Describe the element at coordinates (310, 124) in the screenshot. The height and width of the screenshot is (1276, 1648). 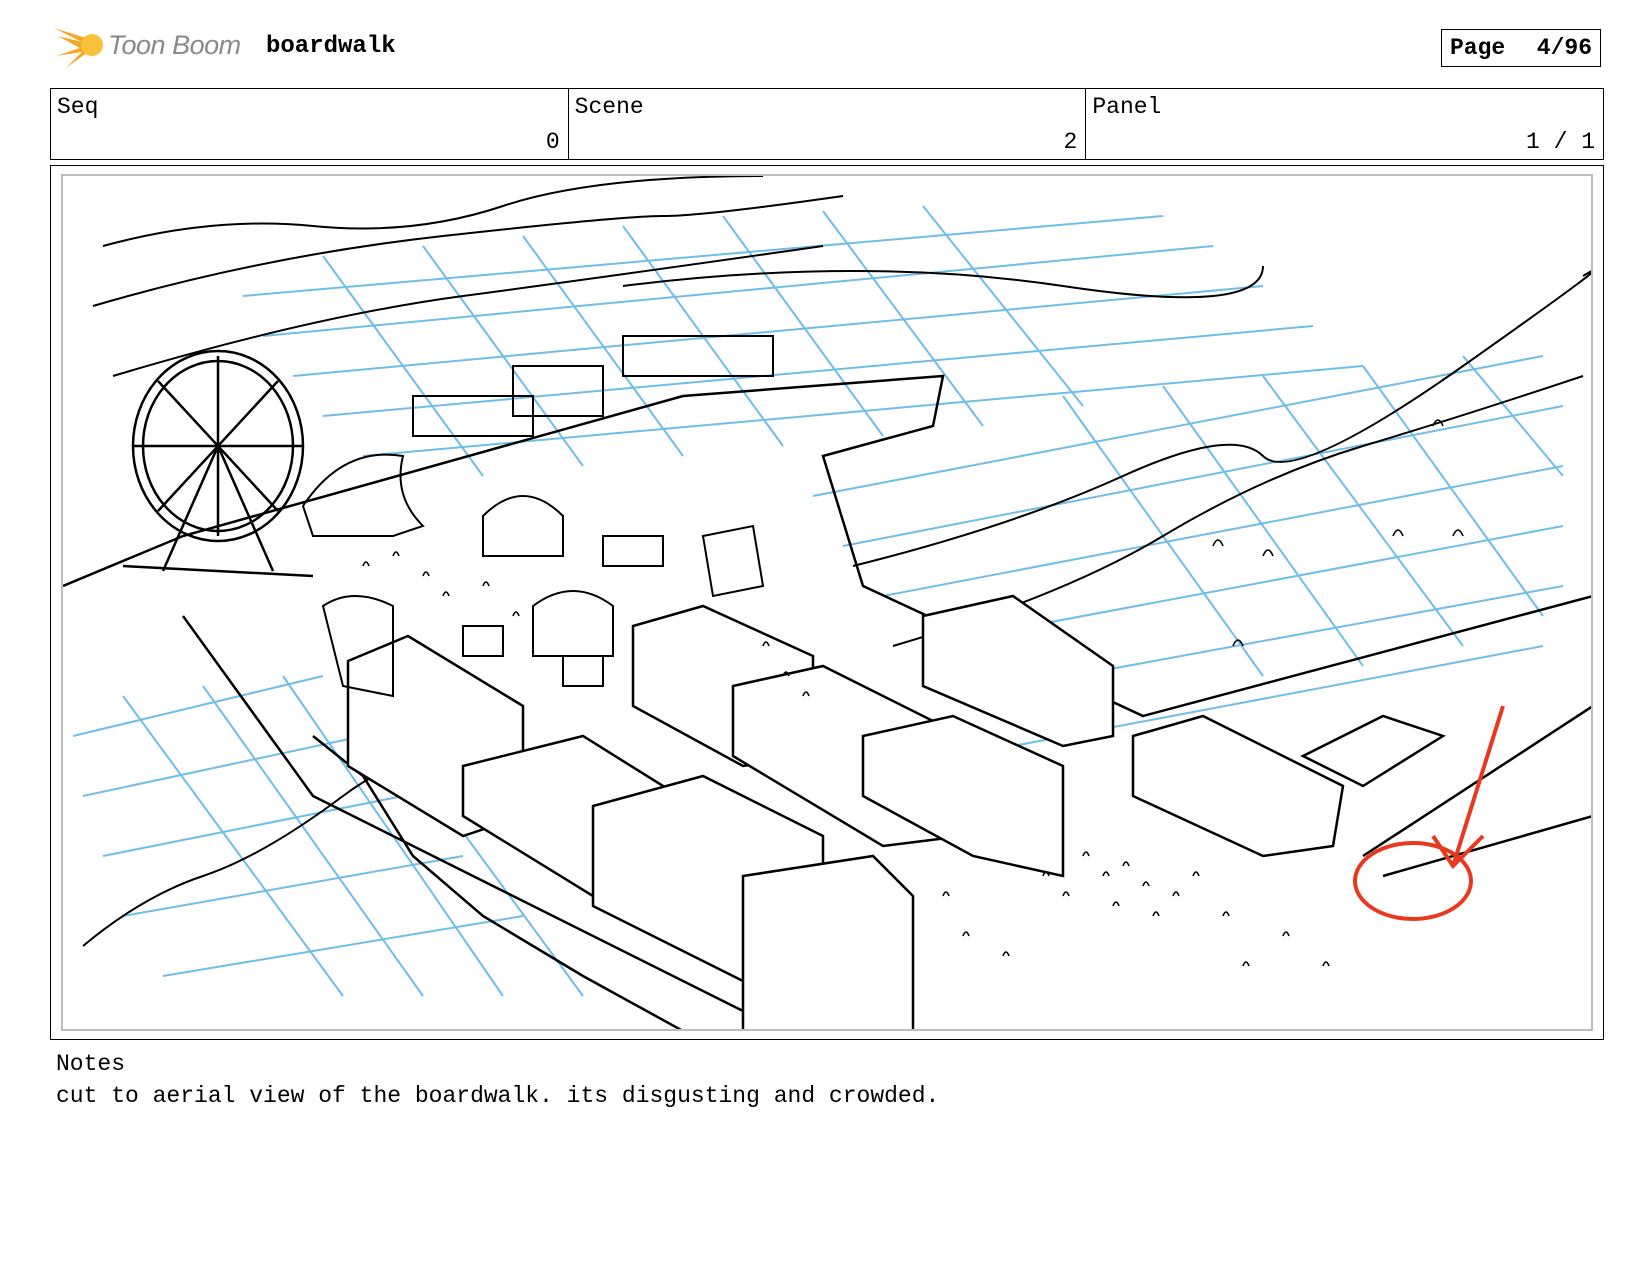
I see `seq-cell: Seq 0` at that location.